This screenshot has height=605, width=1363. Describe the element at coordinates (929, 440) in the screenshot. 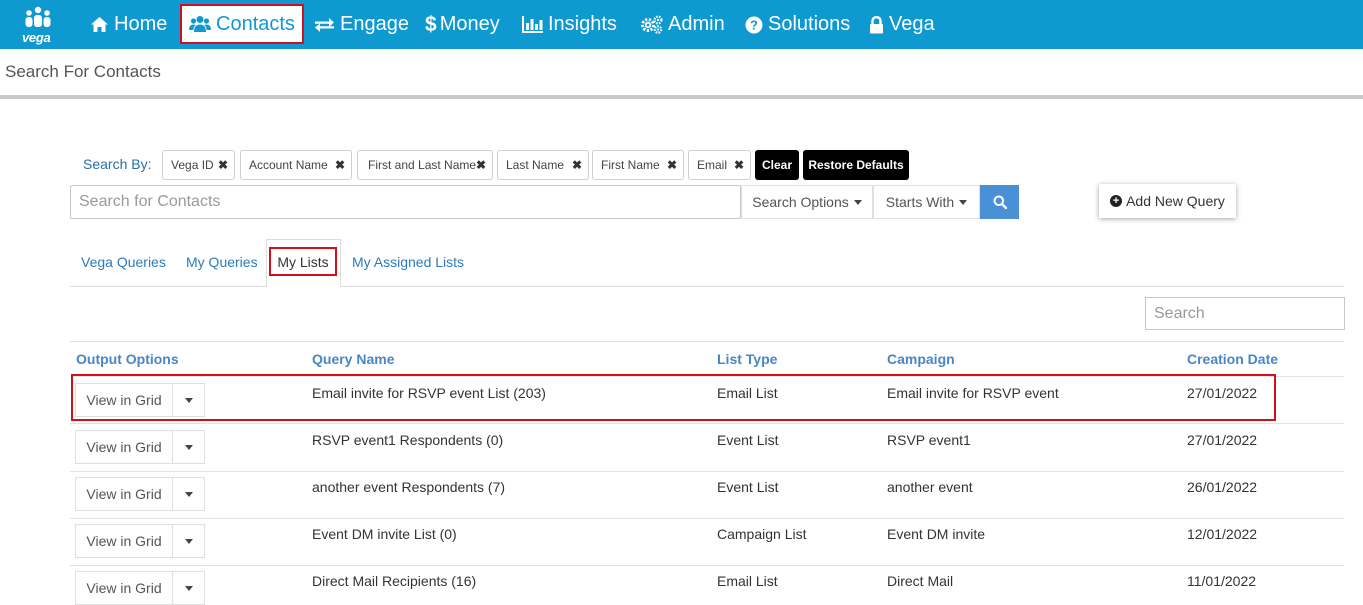

I see `campaign: RSVP event1` at that location.